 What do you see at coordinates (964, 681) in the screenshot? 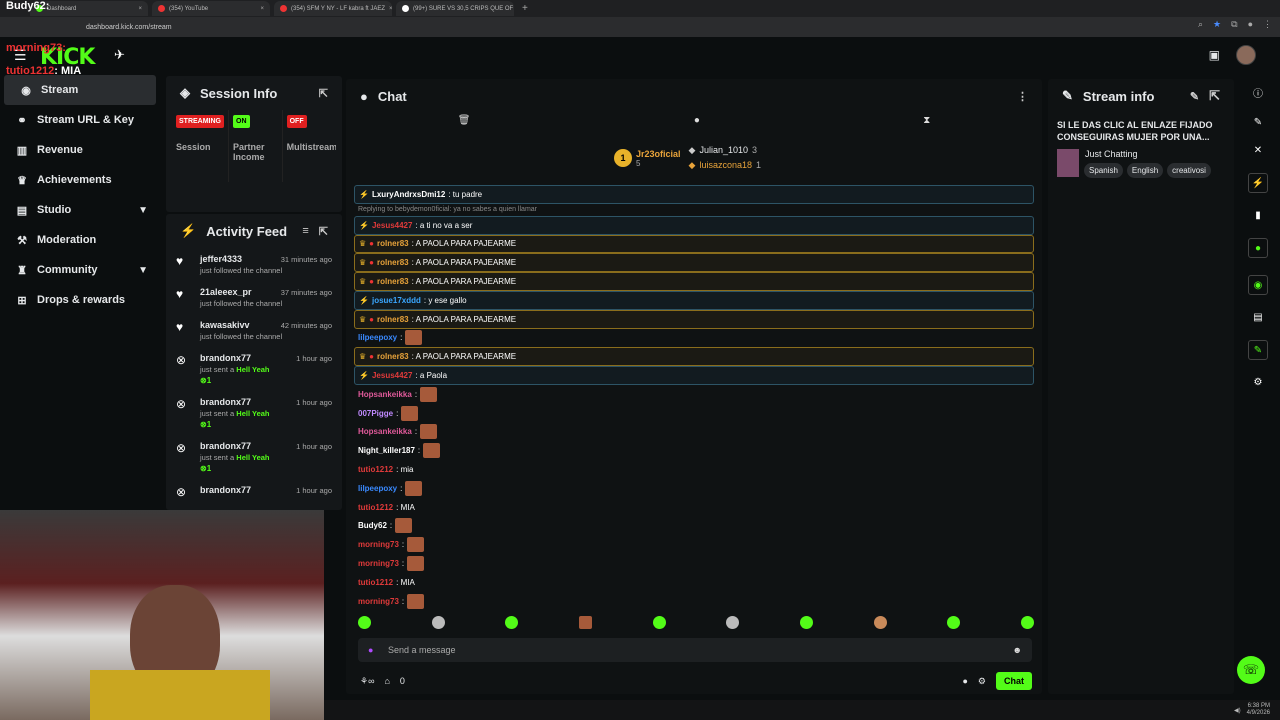
I see `chat-settings-bubble-icon: ●` at bounding box center [964, 681].